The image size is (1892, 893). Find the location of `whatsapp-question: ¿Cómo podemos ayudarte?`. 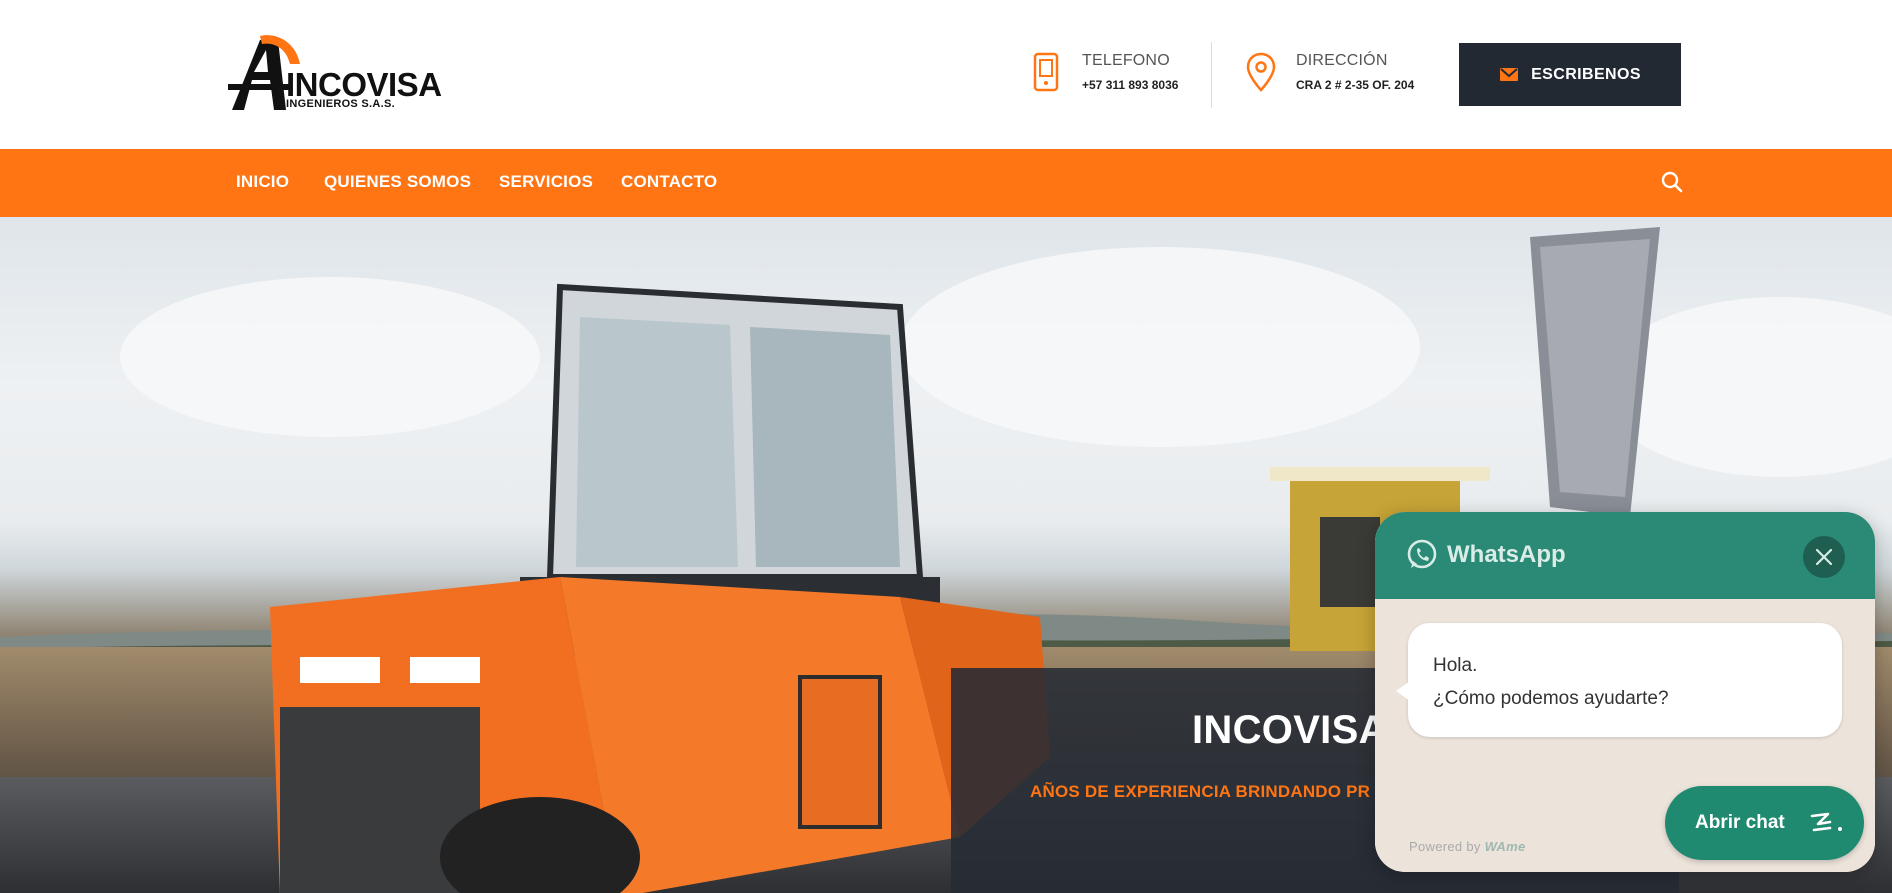

whatsapp-question: ¿Cómo podemos ayudarte? is located at coordinates (1551, 698).